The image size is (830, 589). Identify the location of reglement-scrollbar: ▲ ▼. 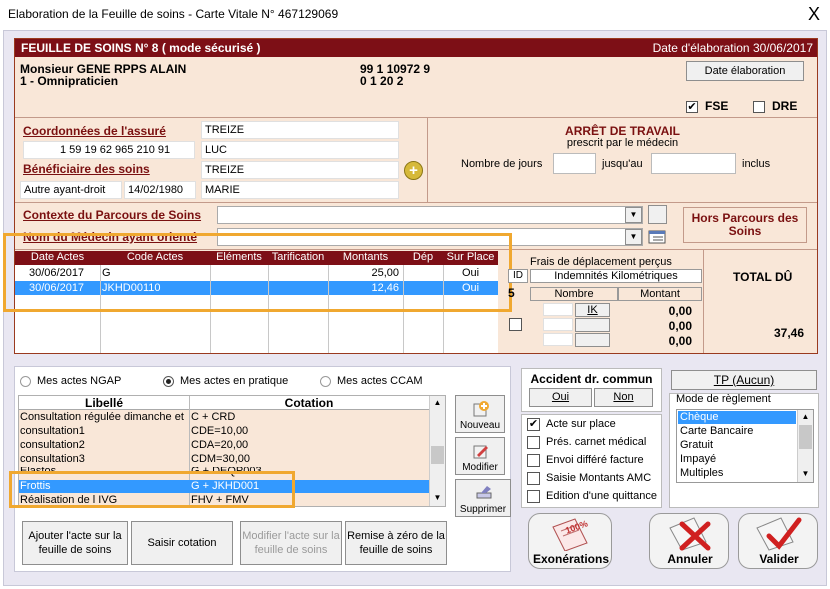
(805, 446).